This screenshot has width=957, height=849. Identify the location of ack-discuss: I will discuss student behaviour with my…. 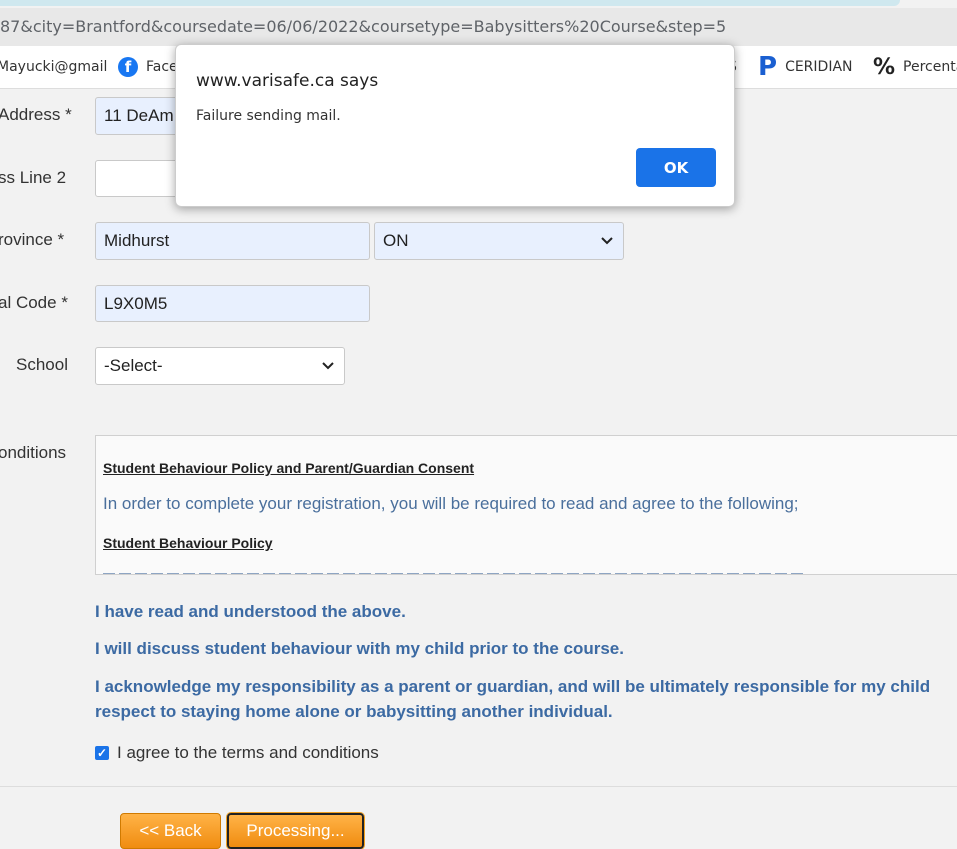
(359, 648).